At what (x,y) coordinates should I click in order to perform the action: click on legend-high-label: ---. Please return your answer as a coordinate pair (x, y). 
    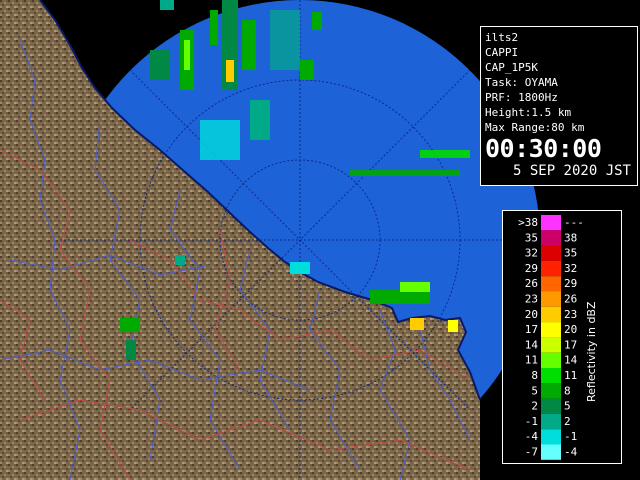
    Looking at the image, I should click on (574, 222).